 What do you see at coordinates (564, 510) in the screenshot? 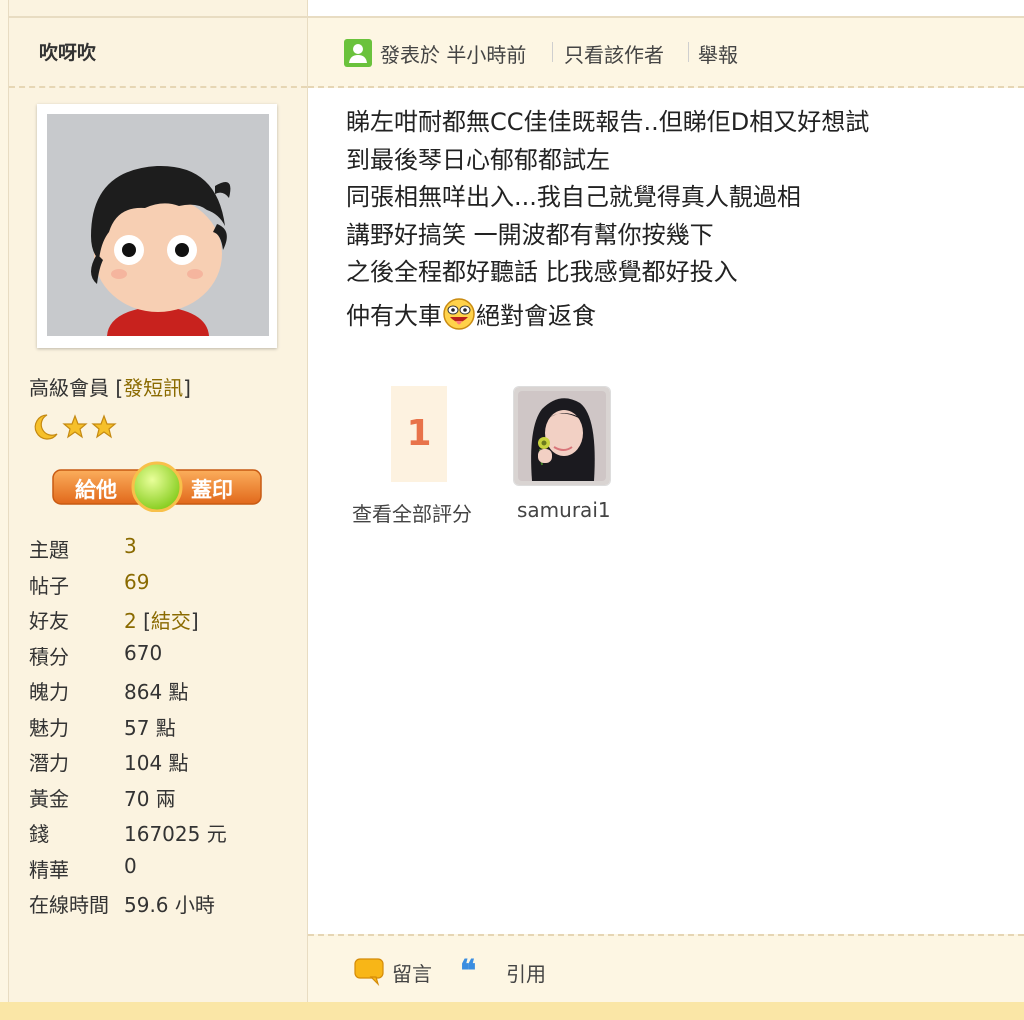
I see `rater-username: samurai1` at bounding box center [564, 510].